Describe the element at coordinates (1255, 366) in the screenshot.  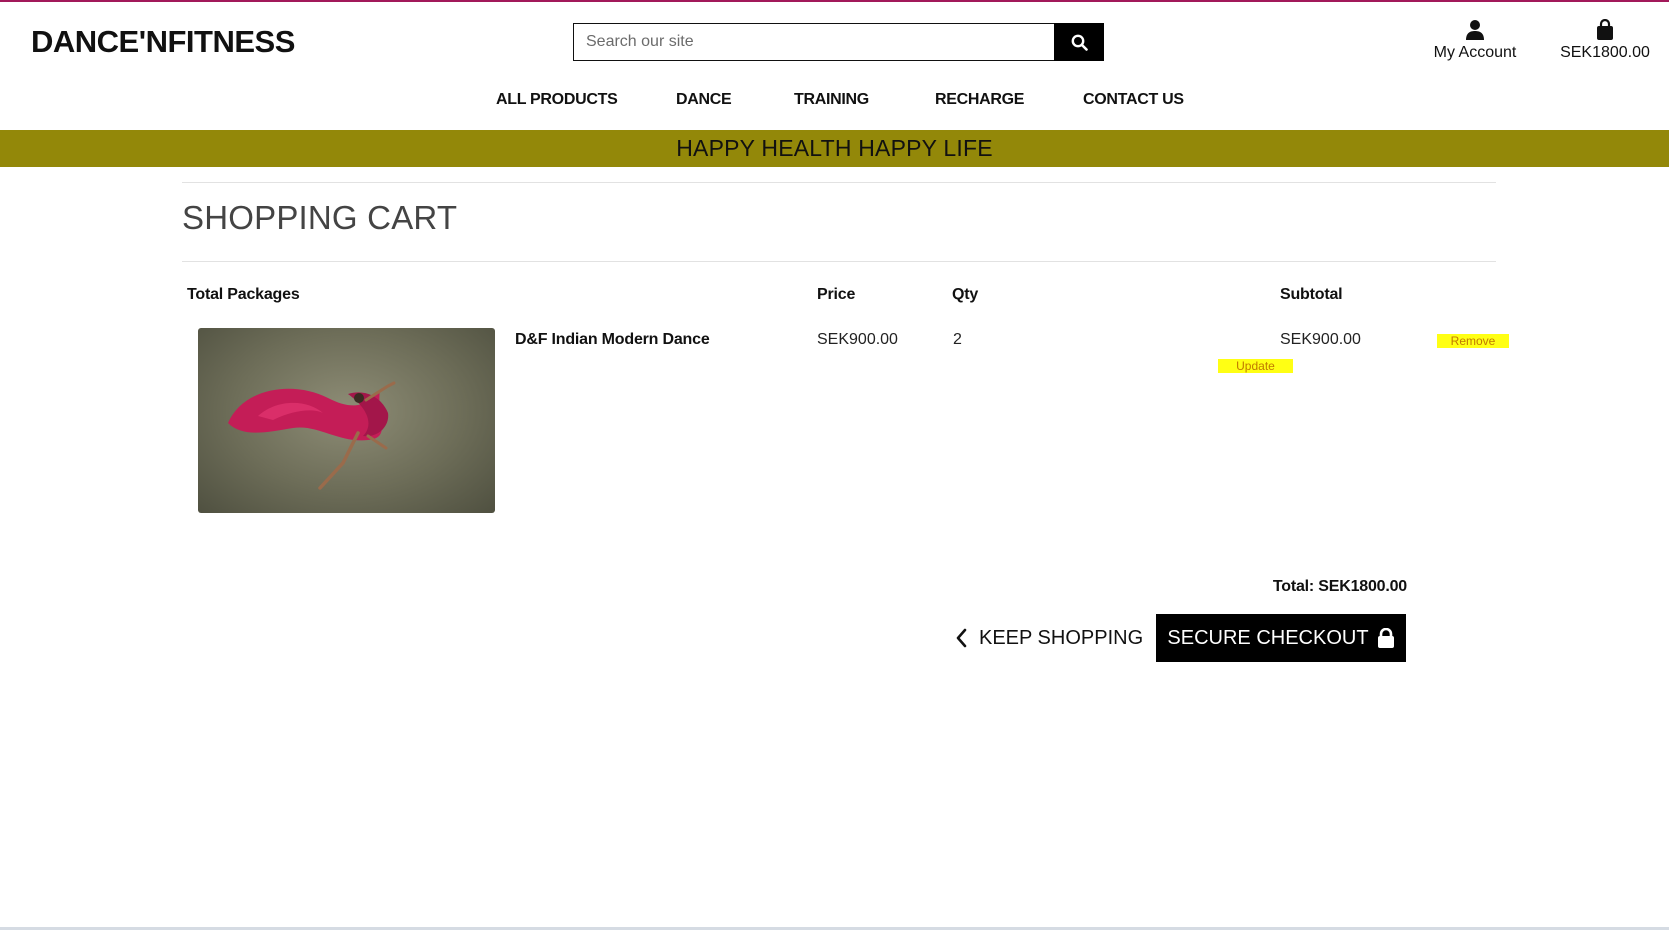
I see `update-button: Update` at that location.